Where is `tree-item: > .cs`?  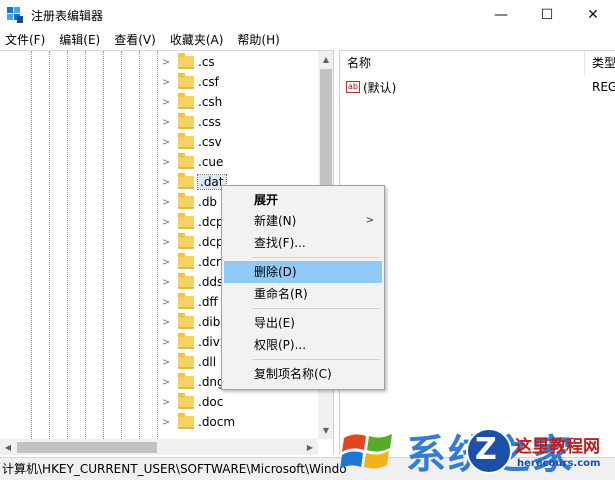 tree-item: > .cs is located at coordinates (187, 62).